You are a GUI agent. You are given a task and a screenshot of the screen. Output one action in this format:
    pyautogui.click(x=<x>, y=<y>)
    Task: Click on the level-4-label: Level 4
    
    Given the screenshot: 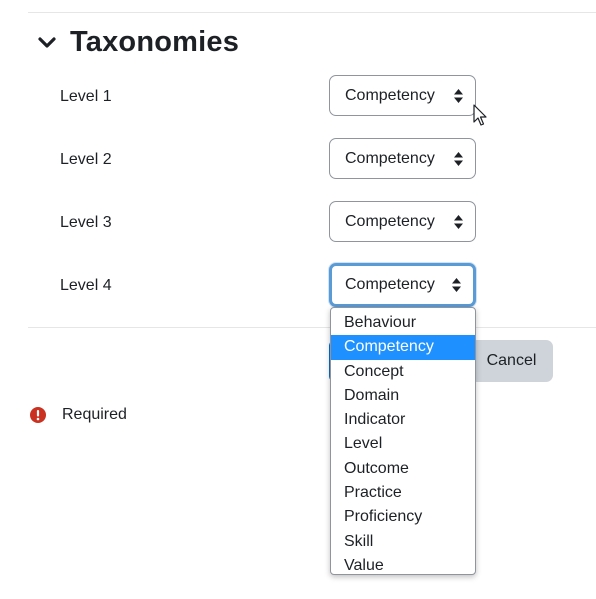 What is the action you would take?
    pyautogui.click(x=86, y=285)
    